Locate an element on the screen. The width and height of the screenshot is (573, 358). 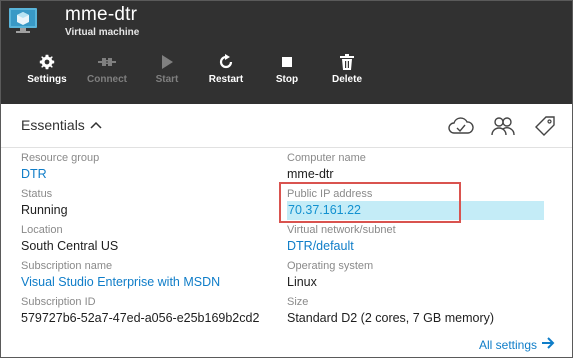
tag-icon is located at coordinates (545, 126).